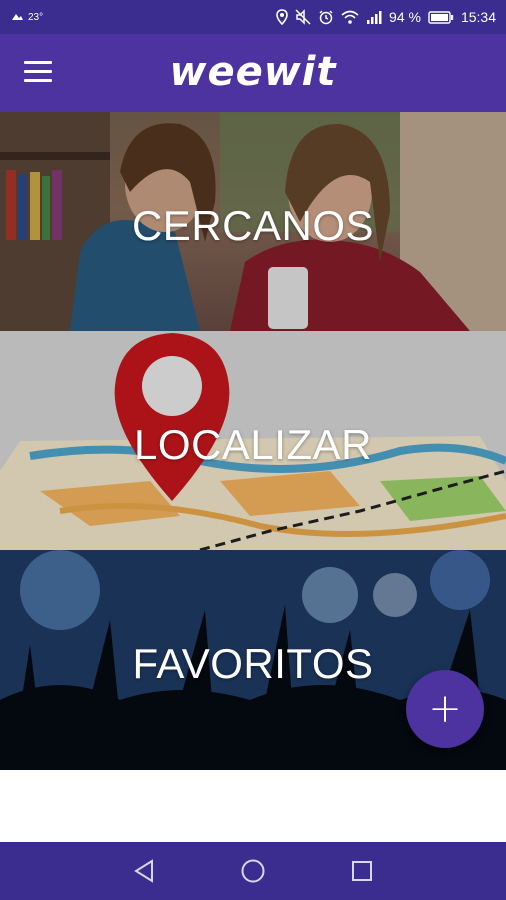 This screenshot has width=506, height=900. What do you see at coordinates (374, 17) in the screenshot?
I see `signal-icon` at bounding box center [374, 17].